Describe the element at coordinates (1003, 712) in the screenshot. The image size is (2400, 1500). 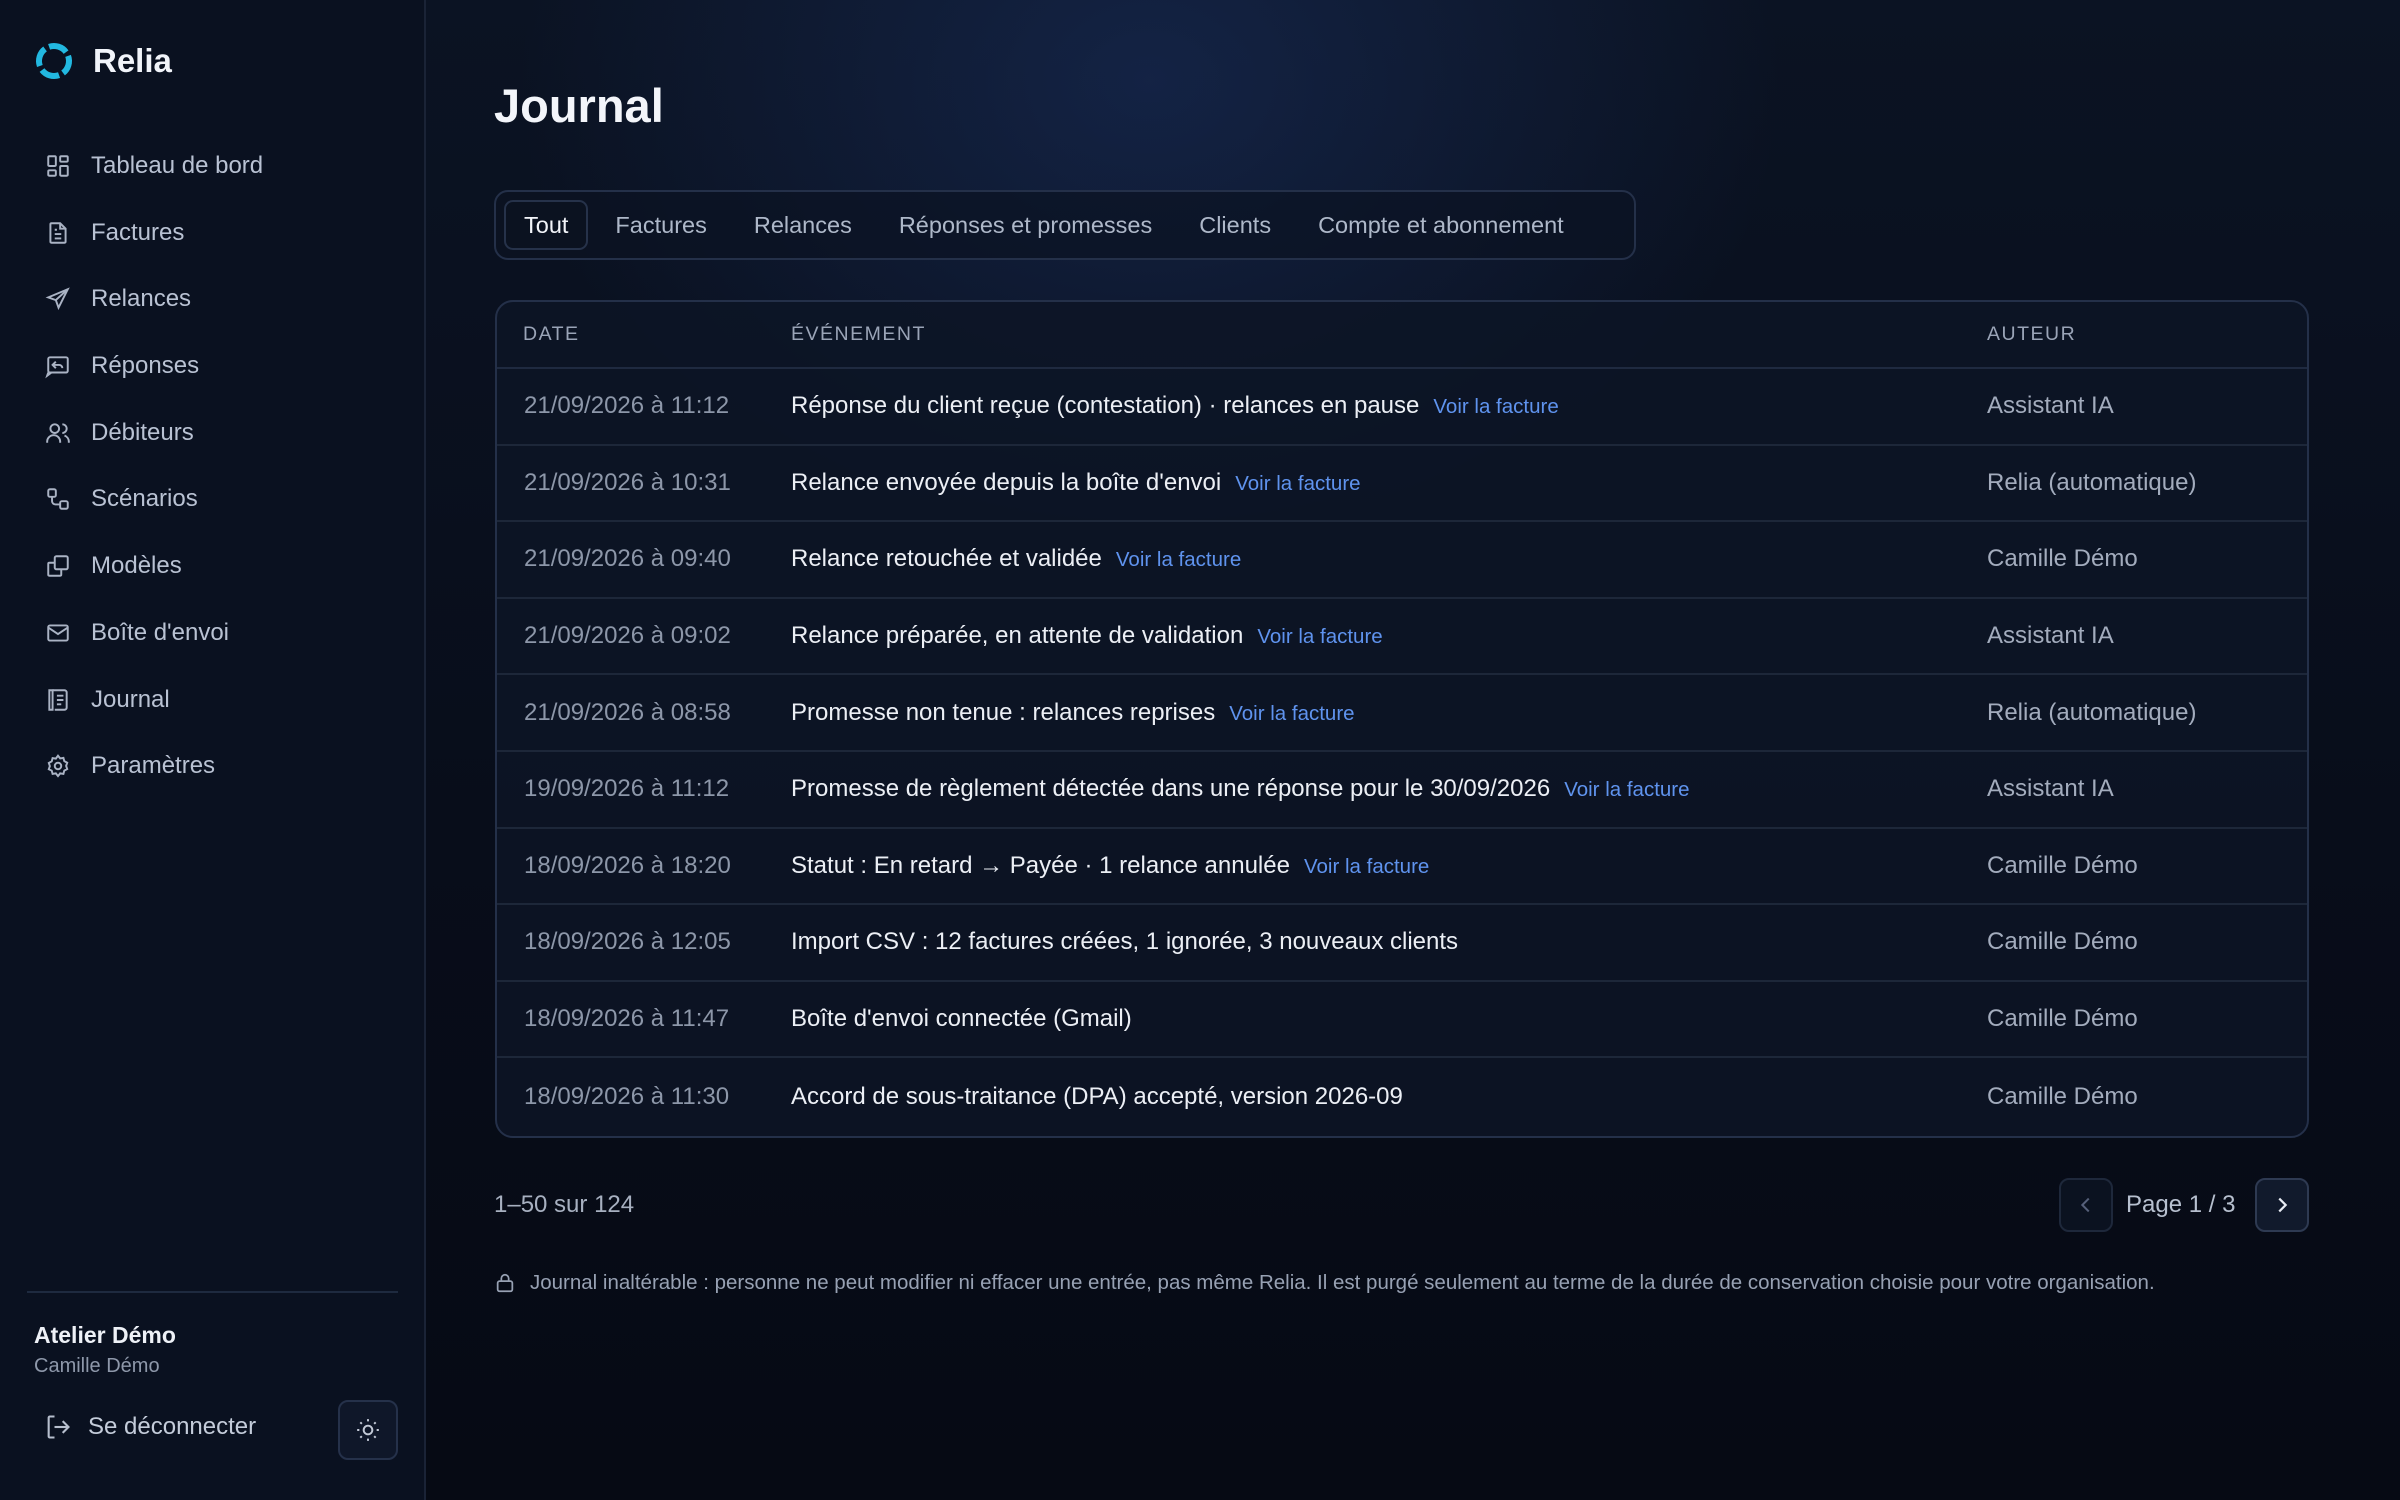
I see `row-event-text: Promesse non tenue : relances reprises` at that location.